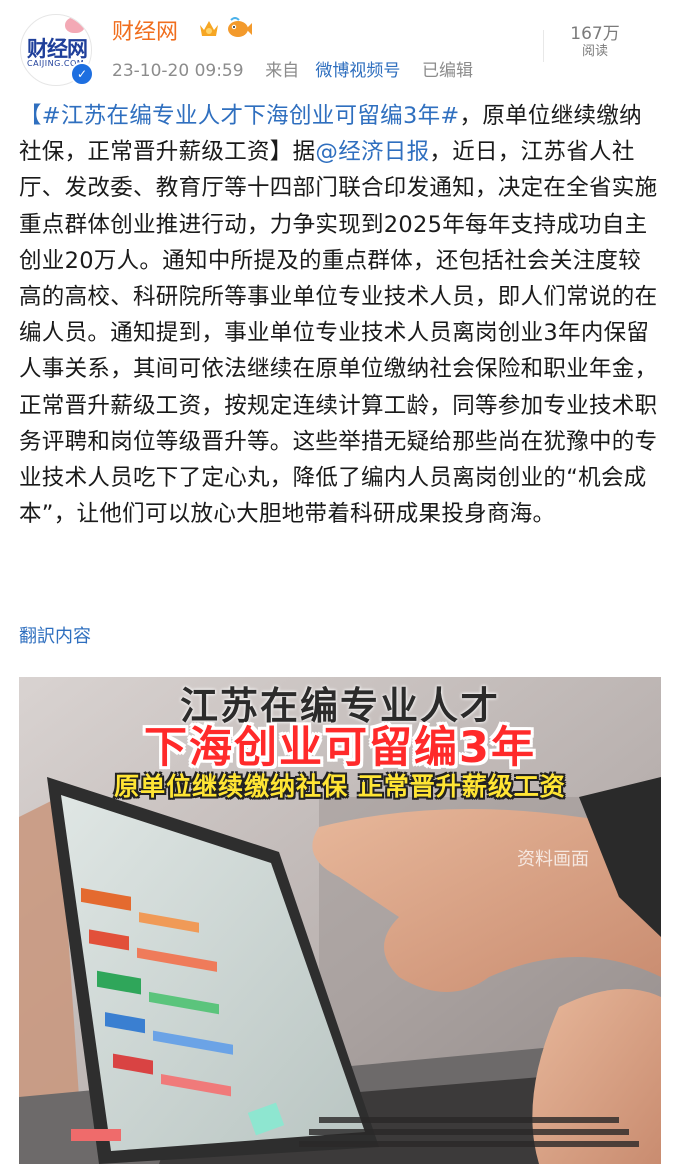  Describe the element at coordinates (594, 51) in the screenshot. I see `read-count-label: 阅读` at that location.